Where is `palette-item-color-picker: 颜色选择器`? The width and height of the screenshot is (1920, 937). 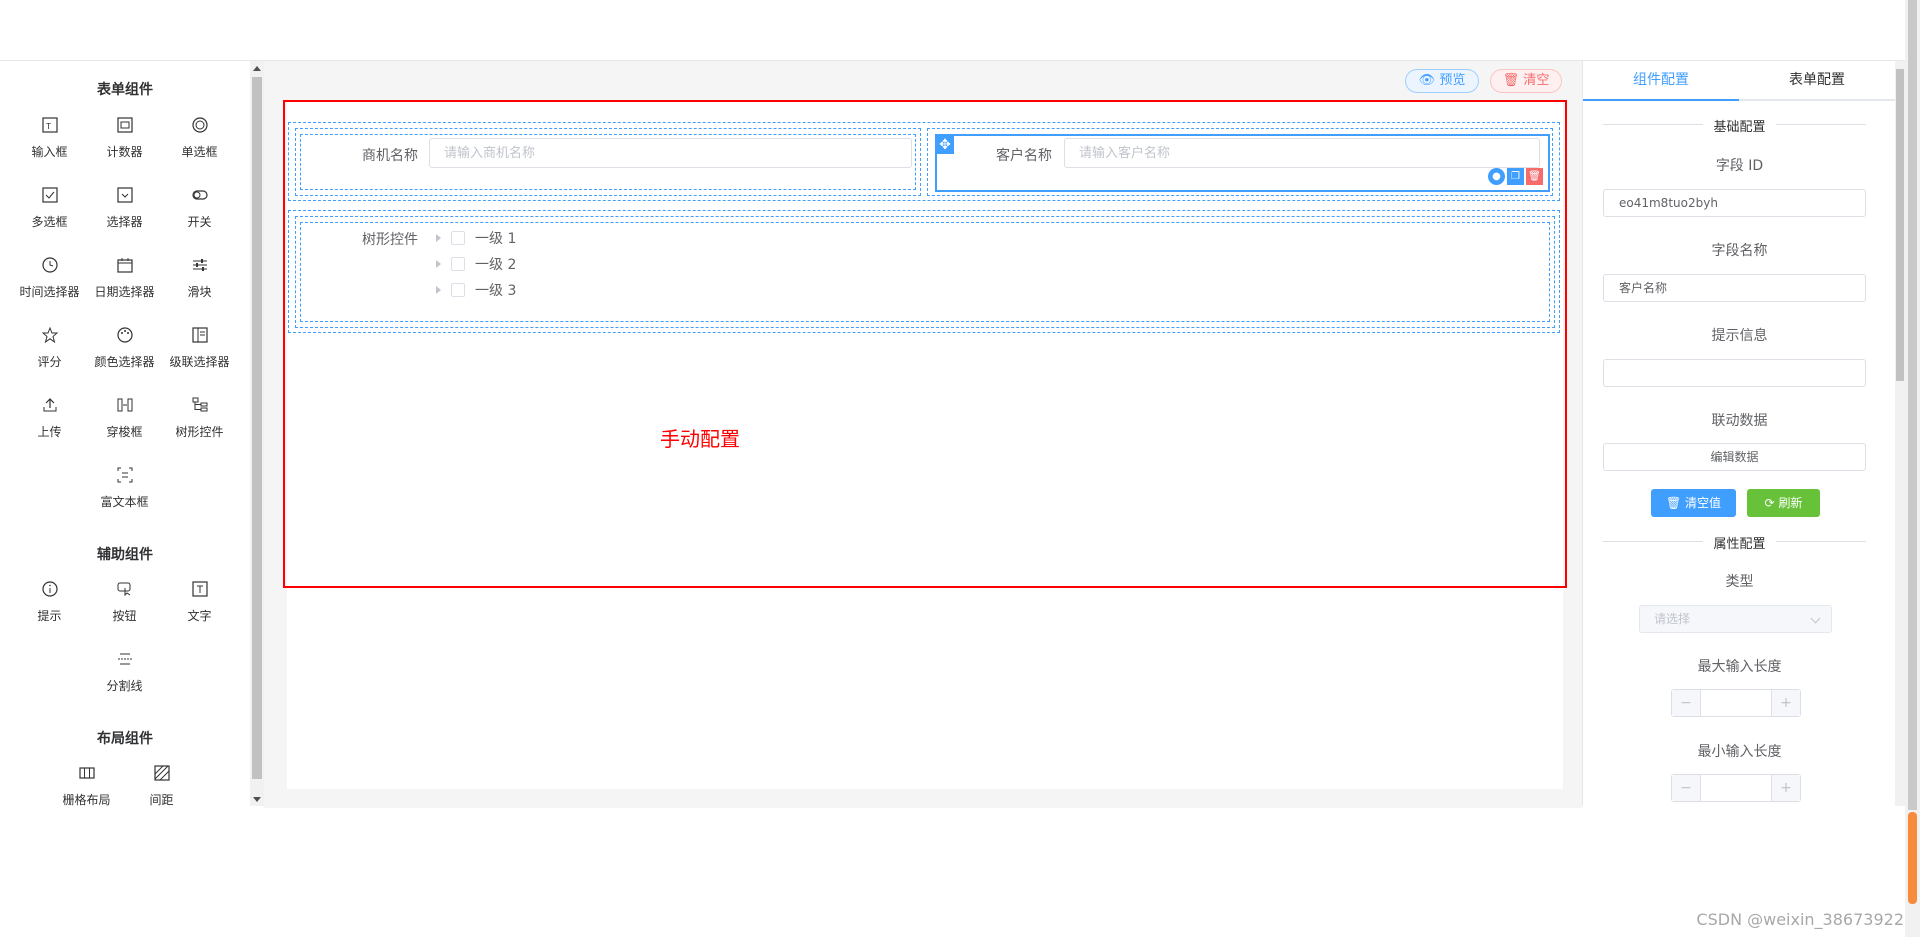 palette-item-color-picker: 颜色选择器 is located at coordinates (124, 353).